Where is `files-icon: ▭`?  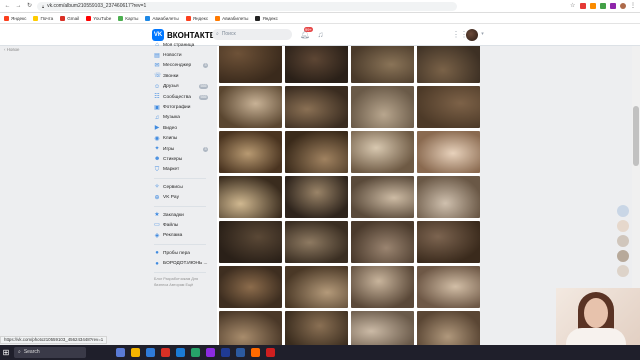 files-icon: ▭ is located at coordinates (157, 225).